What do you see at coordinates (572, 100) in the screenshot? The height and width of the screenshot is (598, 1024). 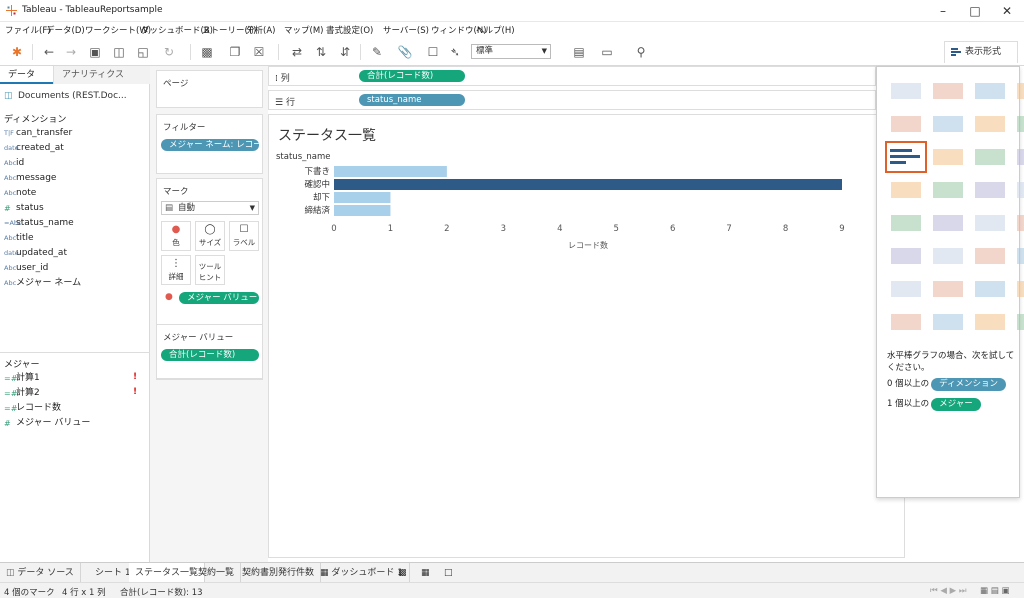 I see `rows-shelf: ☰ 行 status_name` at bounding box center [572, 100].